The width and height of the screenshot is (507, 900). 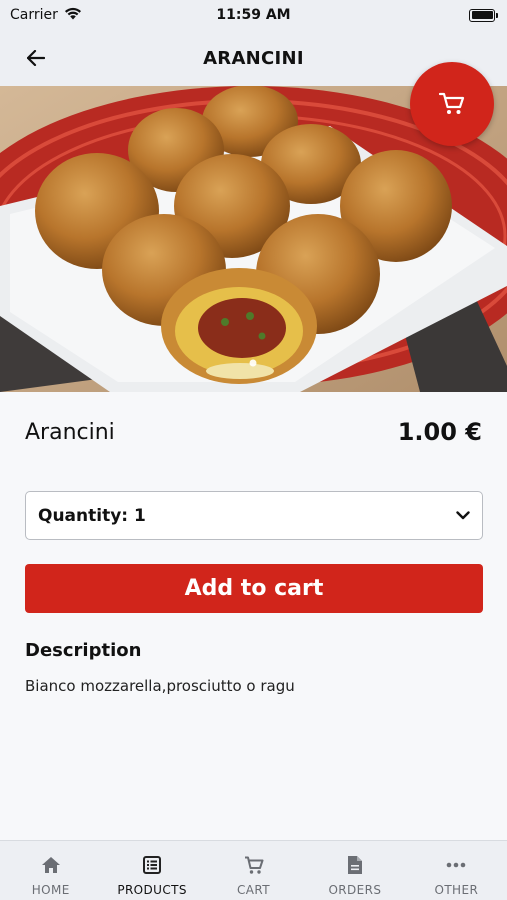 I want to click on cart-fab-button, so click(x=452, y=104).